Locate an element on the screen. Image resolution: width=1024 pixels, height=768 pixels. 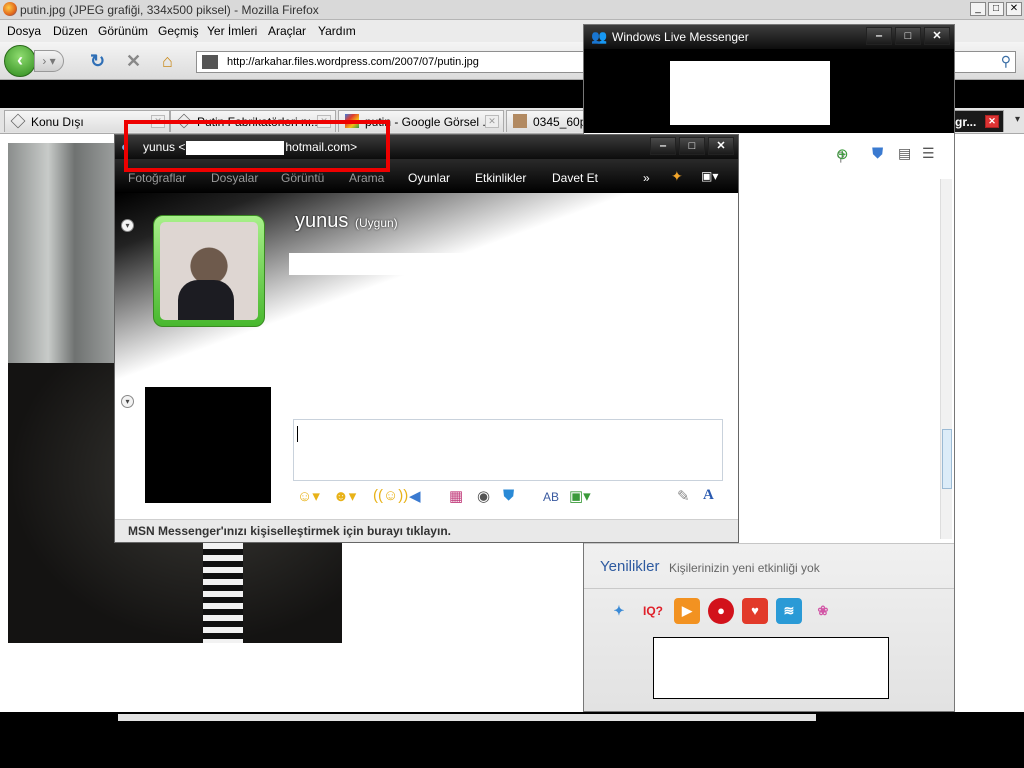
format-toolbar: ☺▾ ☻▾ ((☺)) ◀ ▦ ◉ ⛊ AB ▣▾ ✎ A is located at coordinates (508, 498).